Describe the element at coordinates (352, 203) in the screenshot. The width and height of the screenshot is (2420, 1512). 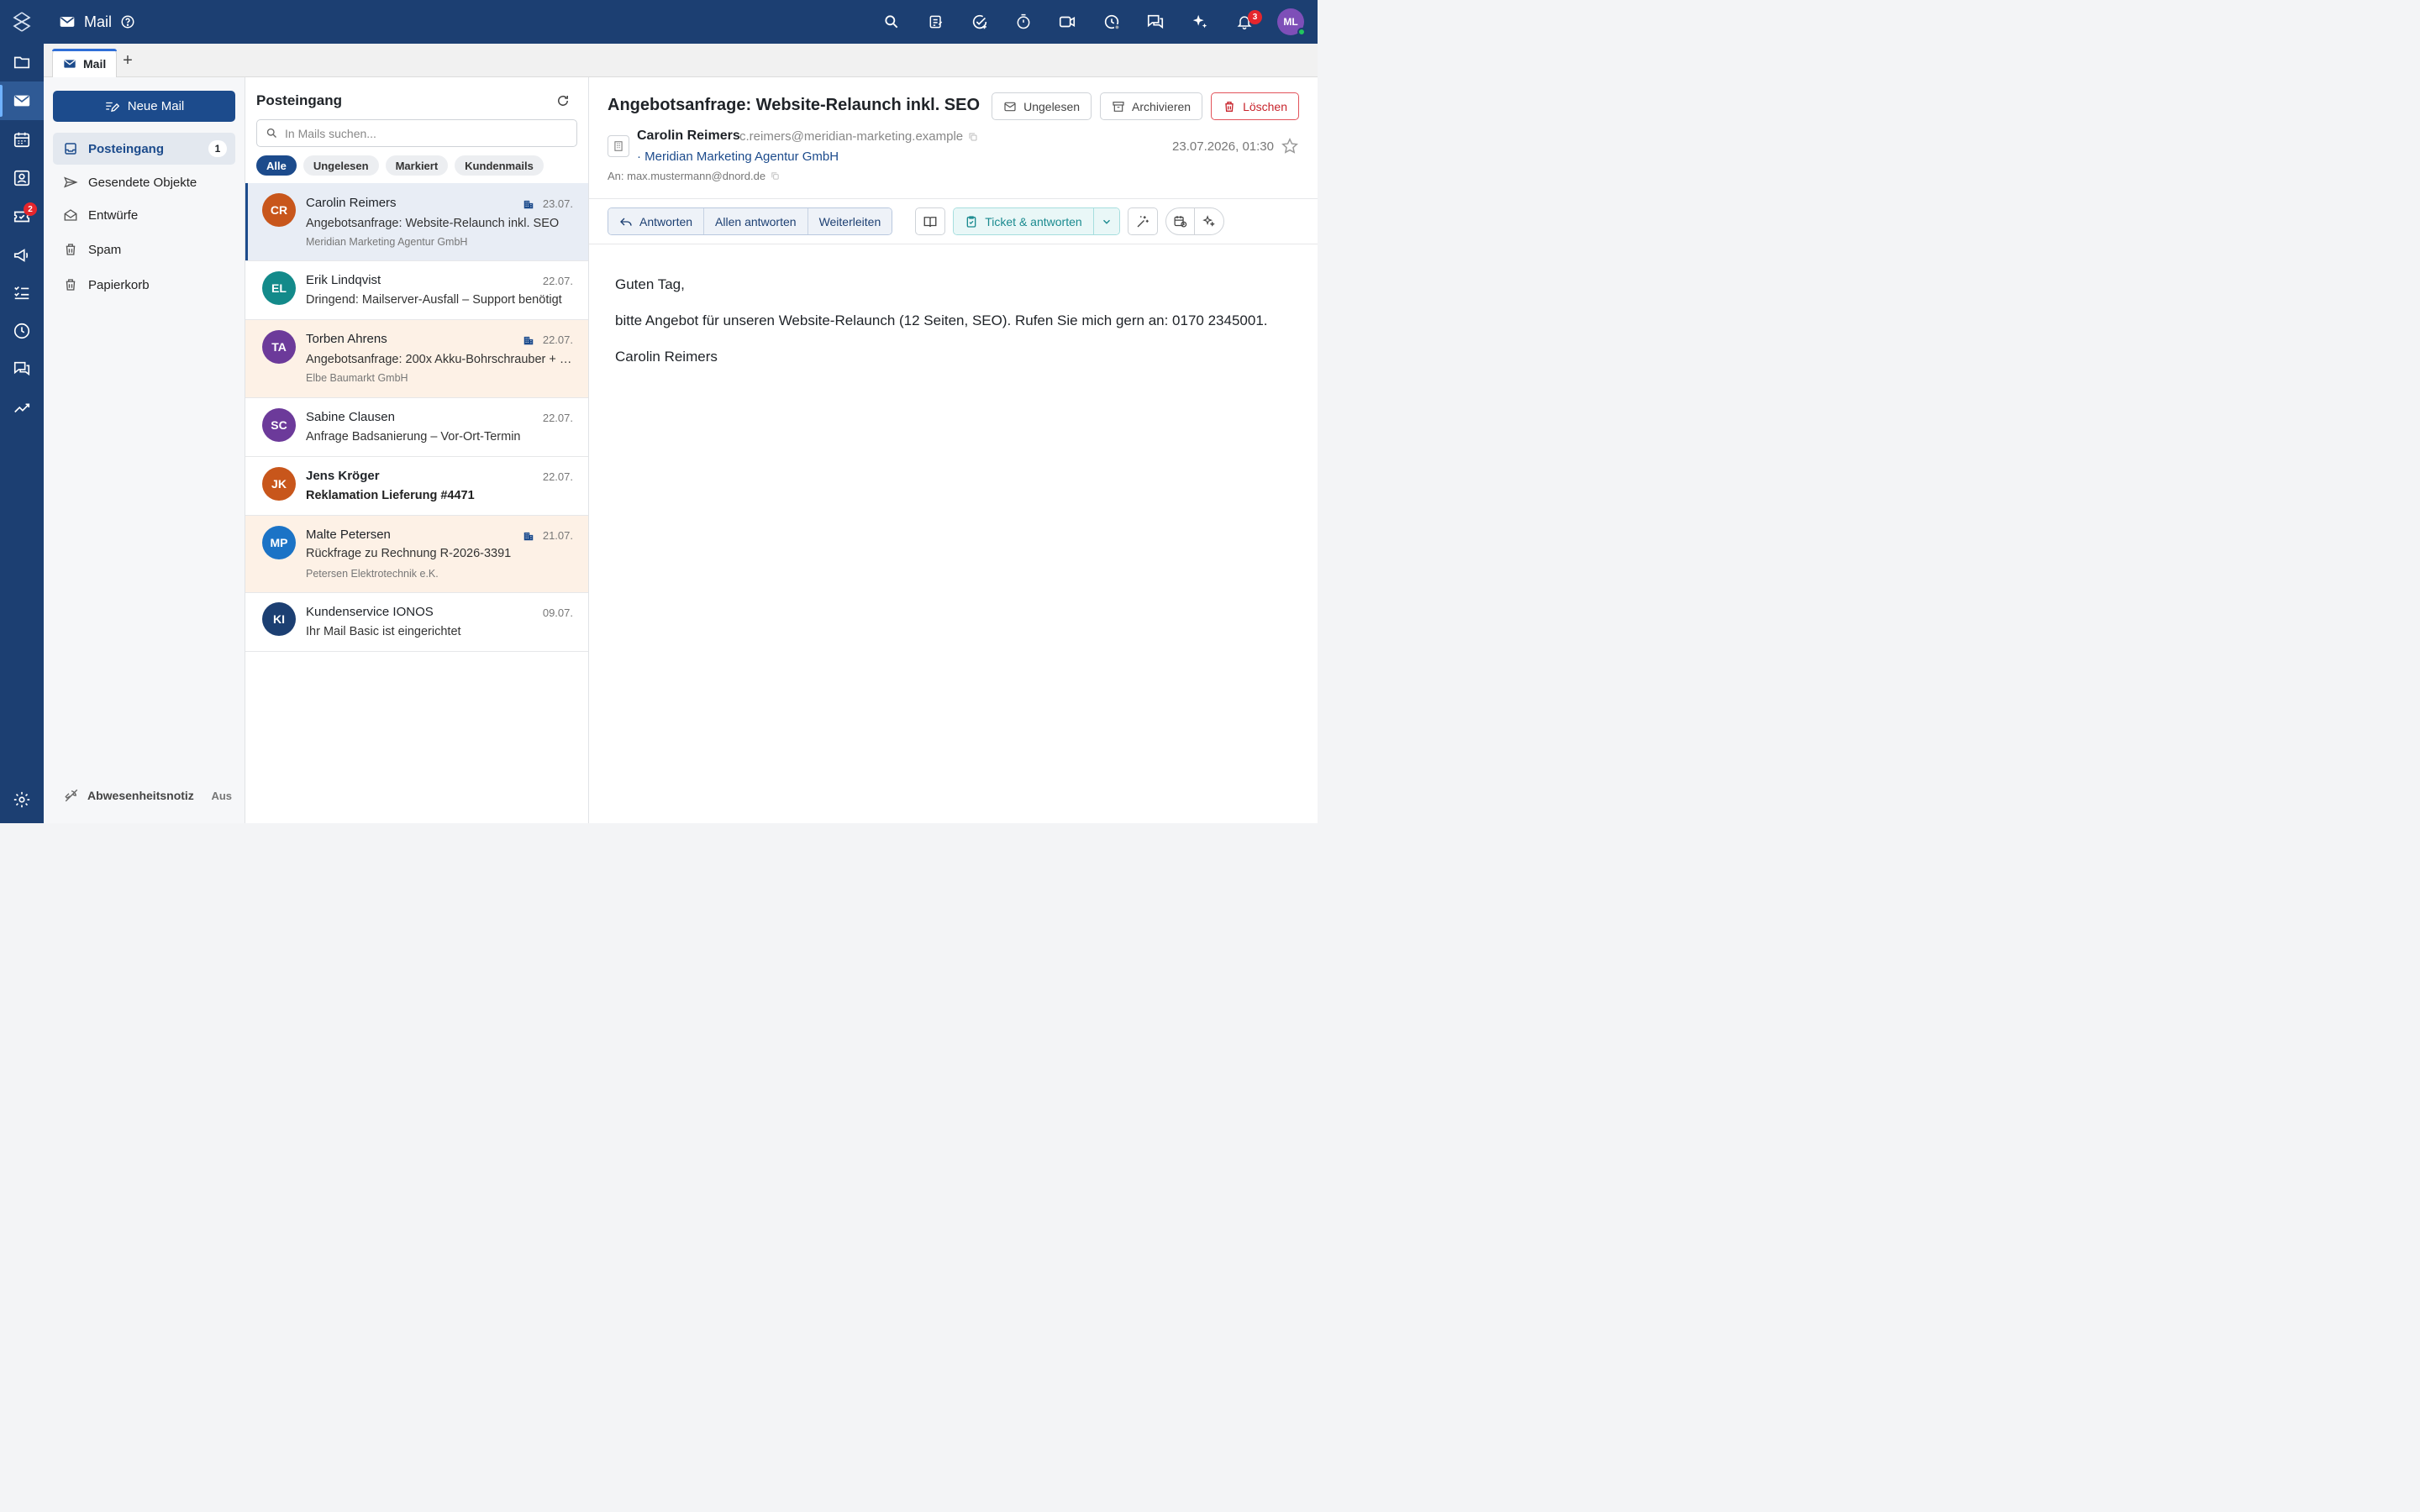
I see `mail-sender: Carolin Reimers` at that location.